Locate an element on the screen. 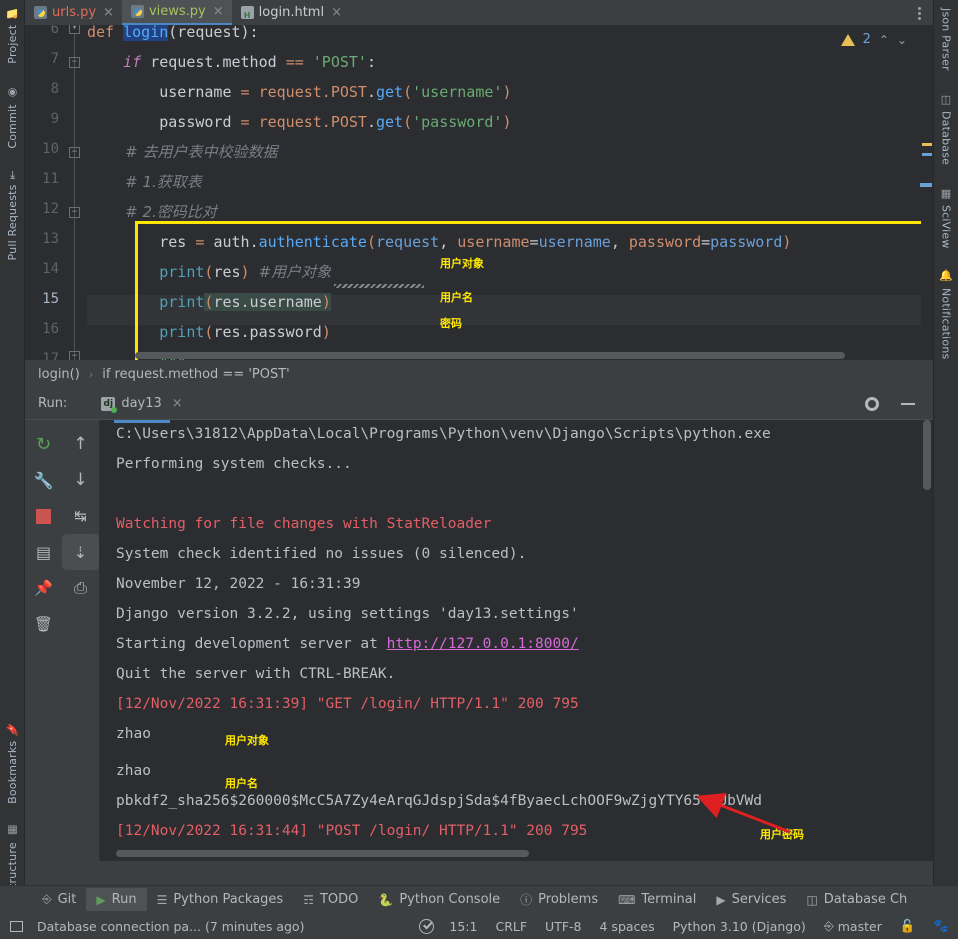 This screenshot has height=939, width=958. python-file-icon is located at coordinates (137, 11).